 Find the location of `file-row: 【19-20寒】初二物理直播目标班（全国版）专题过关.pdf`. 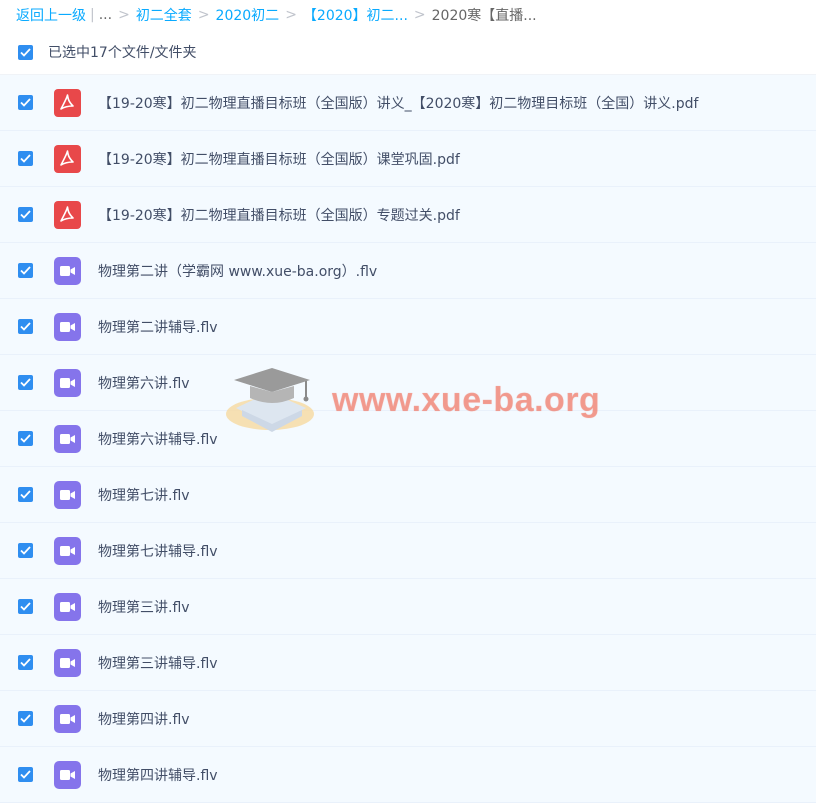

file-row: 【19-20寒】初二物理直播目标班（全国版）专题过关.pdf is located at coordinates (408, 215).